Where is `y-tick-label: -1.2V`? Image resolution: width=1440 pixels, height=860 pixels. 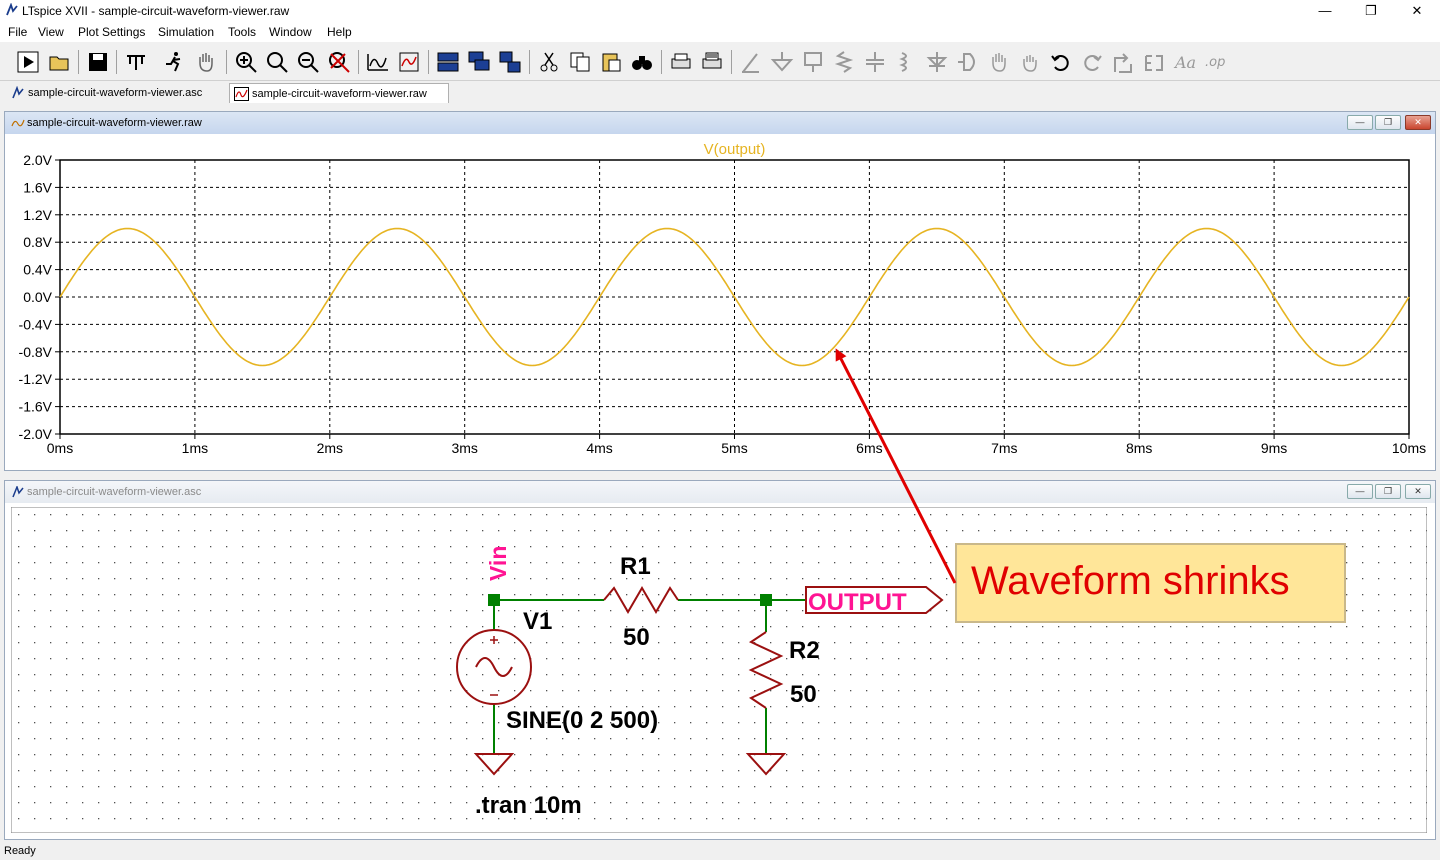
y-tick-label: -1.2V is located at coordinates (36, 379).